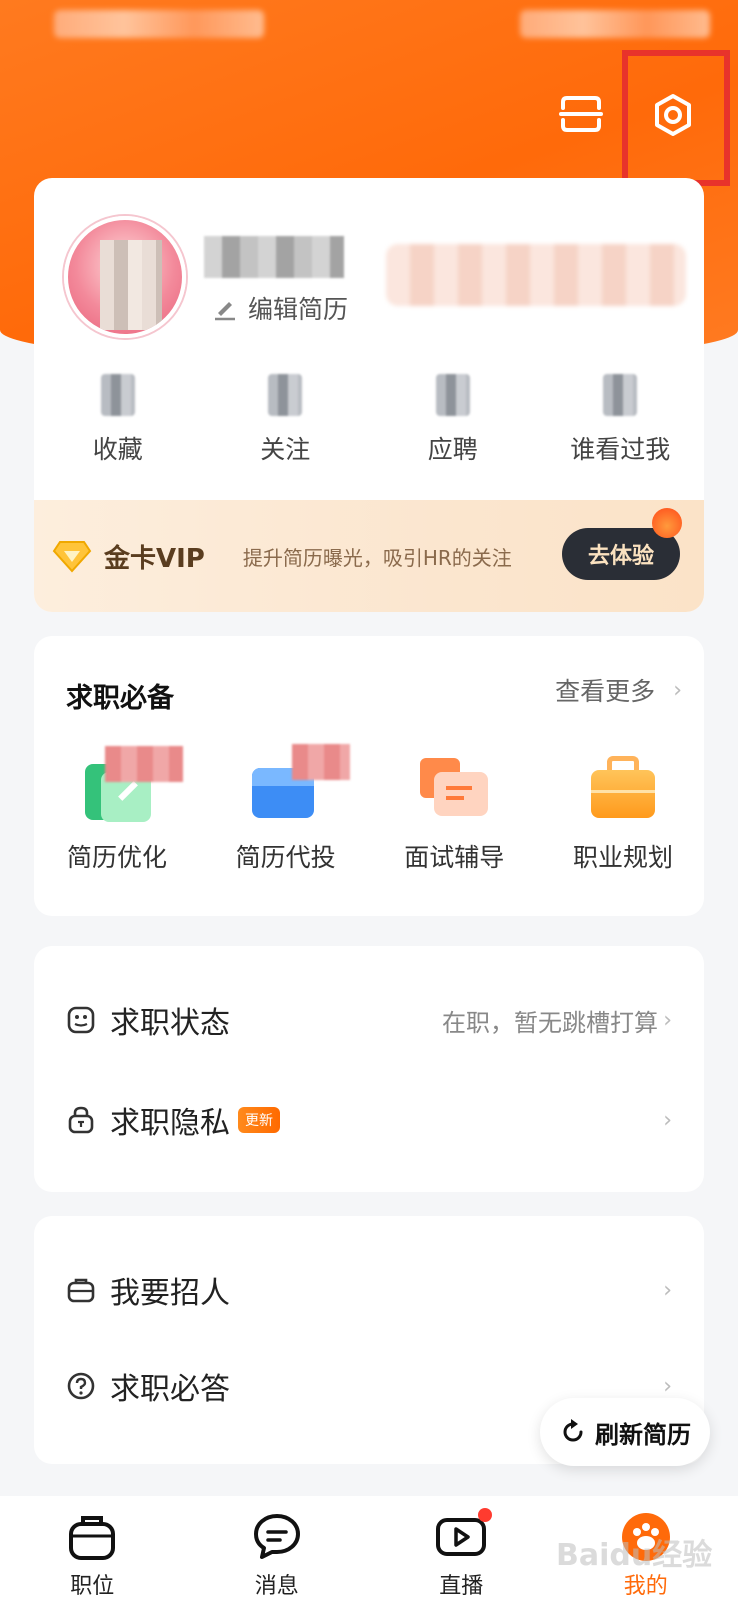 The height and width of the screenshot is (1600, 738). Describe the element at coordinates (81, 1120) in the screenshot. I see `lock-icon` at that location.